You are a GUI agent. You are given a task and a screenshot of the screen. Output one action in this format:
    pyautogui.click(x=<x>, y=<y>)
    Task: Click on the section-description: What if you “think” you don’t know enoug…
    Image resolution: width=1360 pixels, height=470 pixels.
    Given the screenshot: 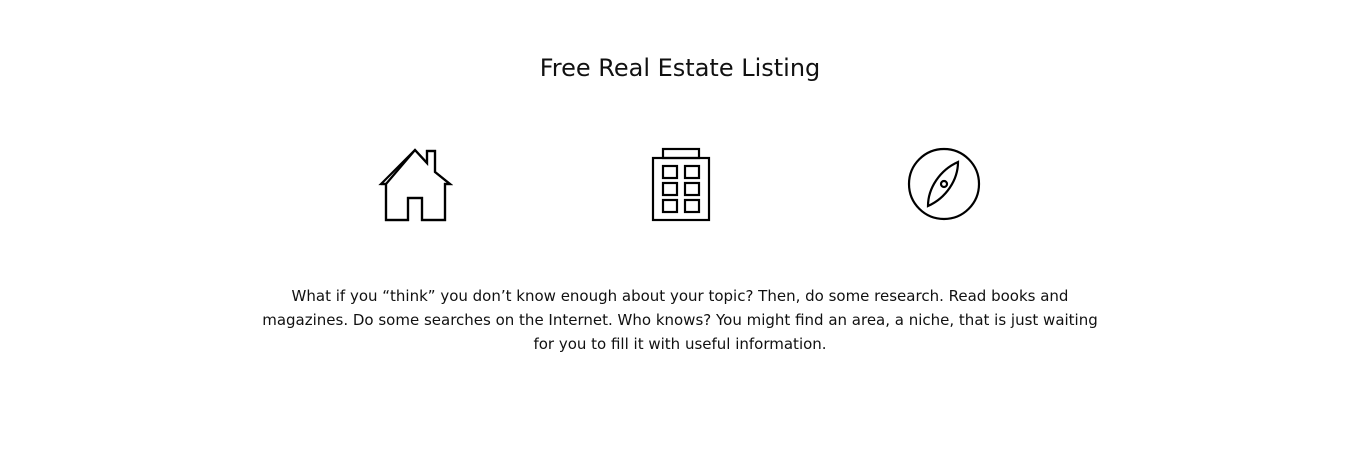 What is the action you would take?
    pyautogui.click(x=680, y=320)
    